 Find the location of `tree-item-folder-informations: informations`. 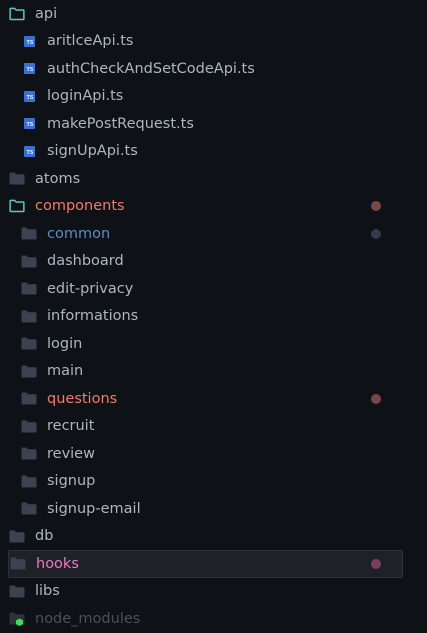

tree-item-folder-informations: informations is located at coordinates (213, 317).